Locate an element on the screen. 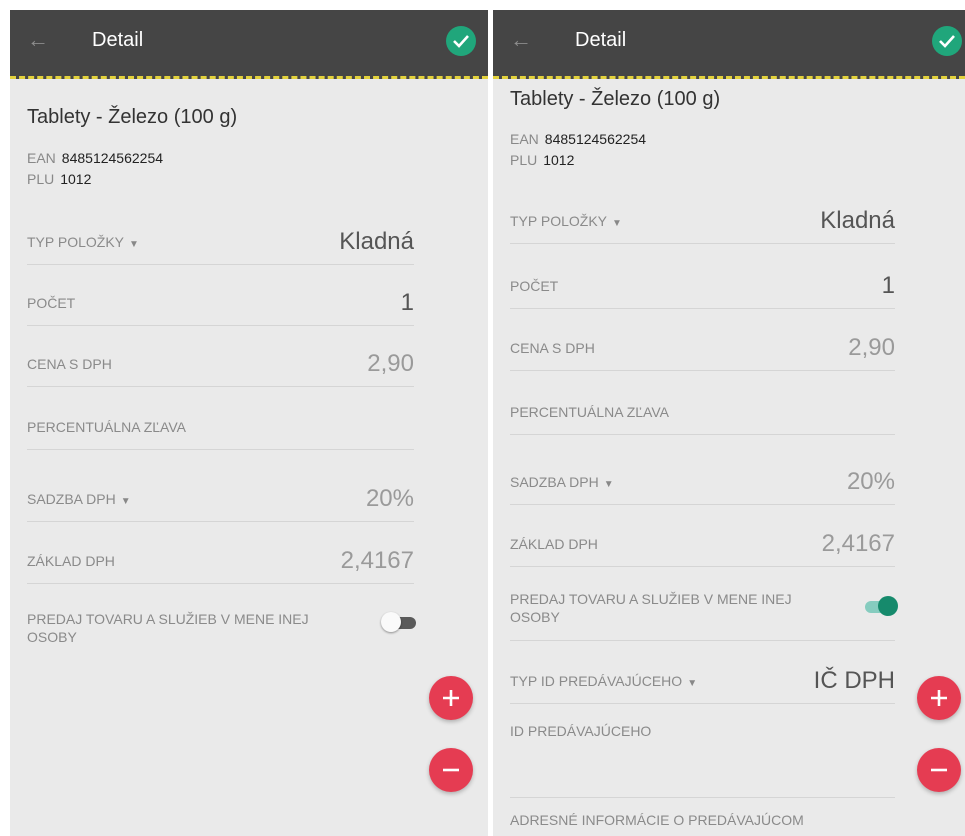 The width and height of the screenshot is (965, 836). seller-id-label: ID PREDÁVAJÚCEHO is located at coordinates (581, 731).